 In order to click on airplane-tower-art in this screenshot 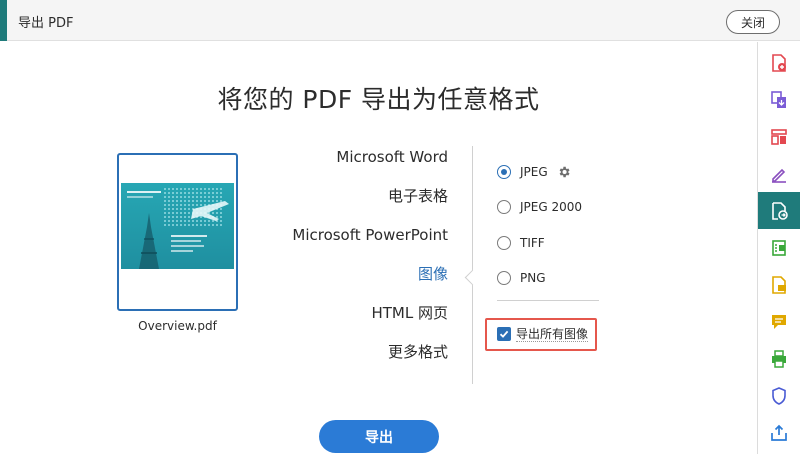, I will do `click(184, 235)`.